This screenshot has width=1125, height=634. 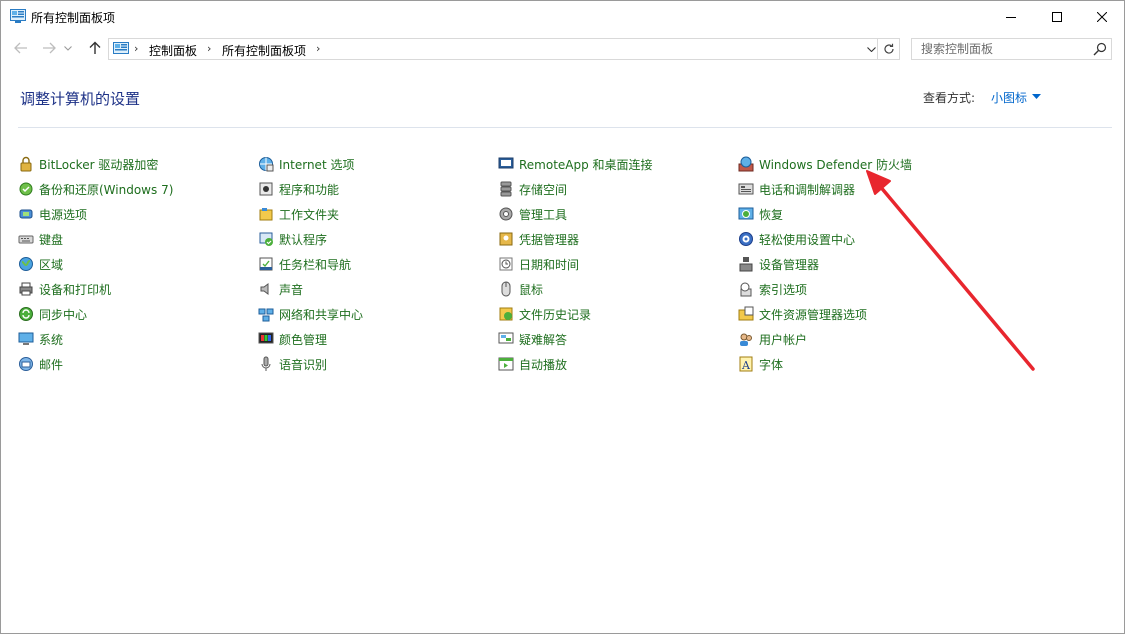 I want to click on control-panel-item-label: 鼠标, so click(x=531, y=289).